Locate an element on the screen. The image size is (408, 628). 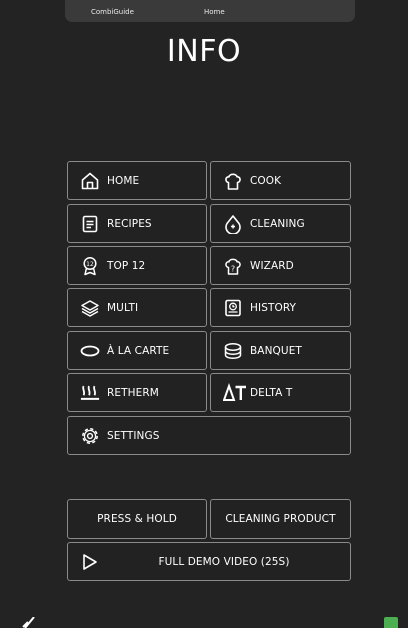
gear-icon is located at coordinates (90, 436).